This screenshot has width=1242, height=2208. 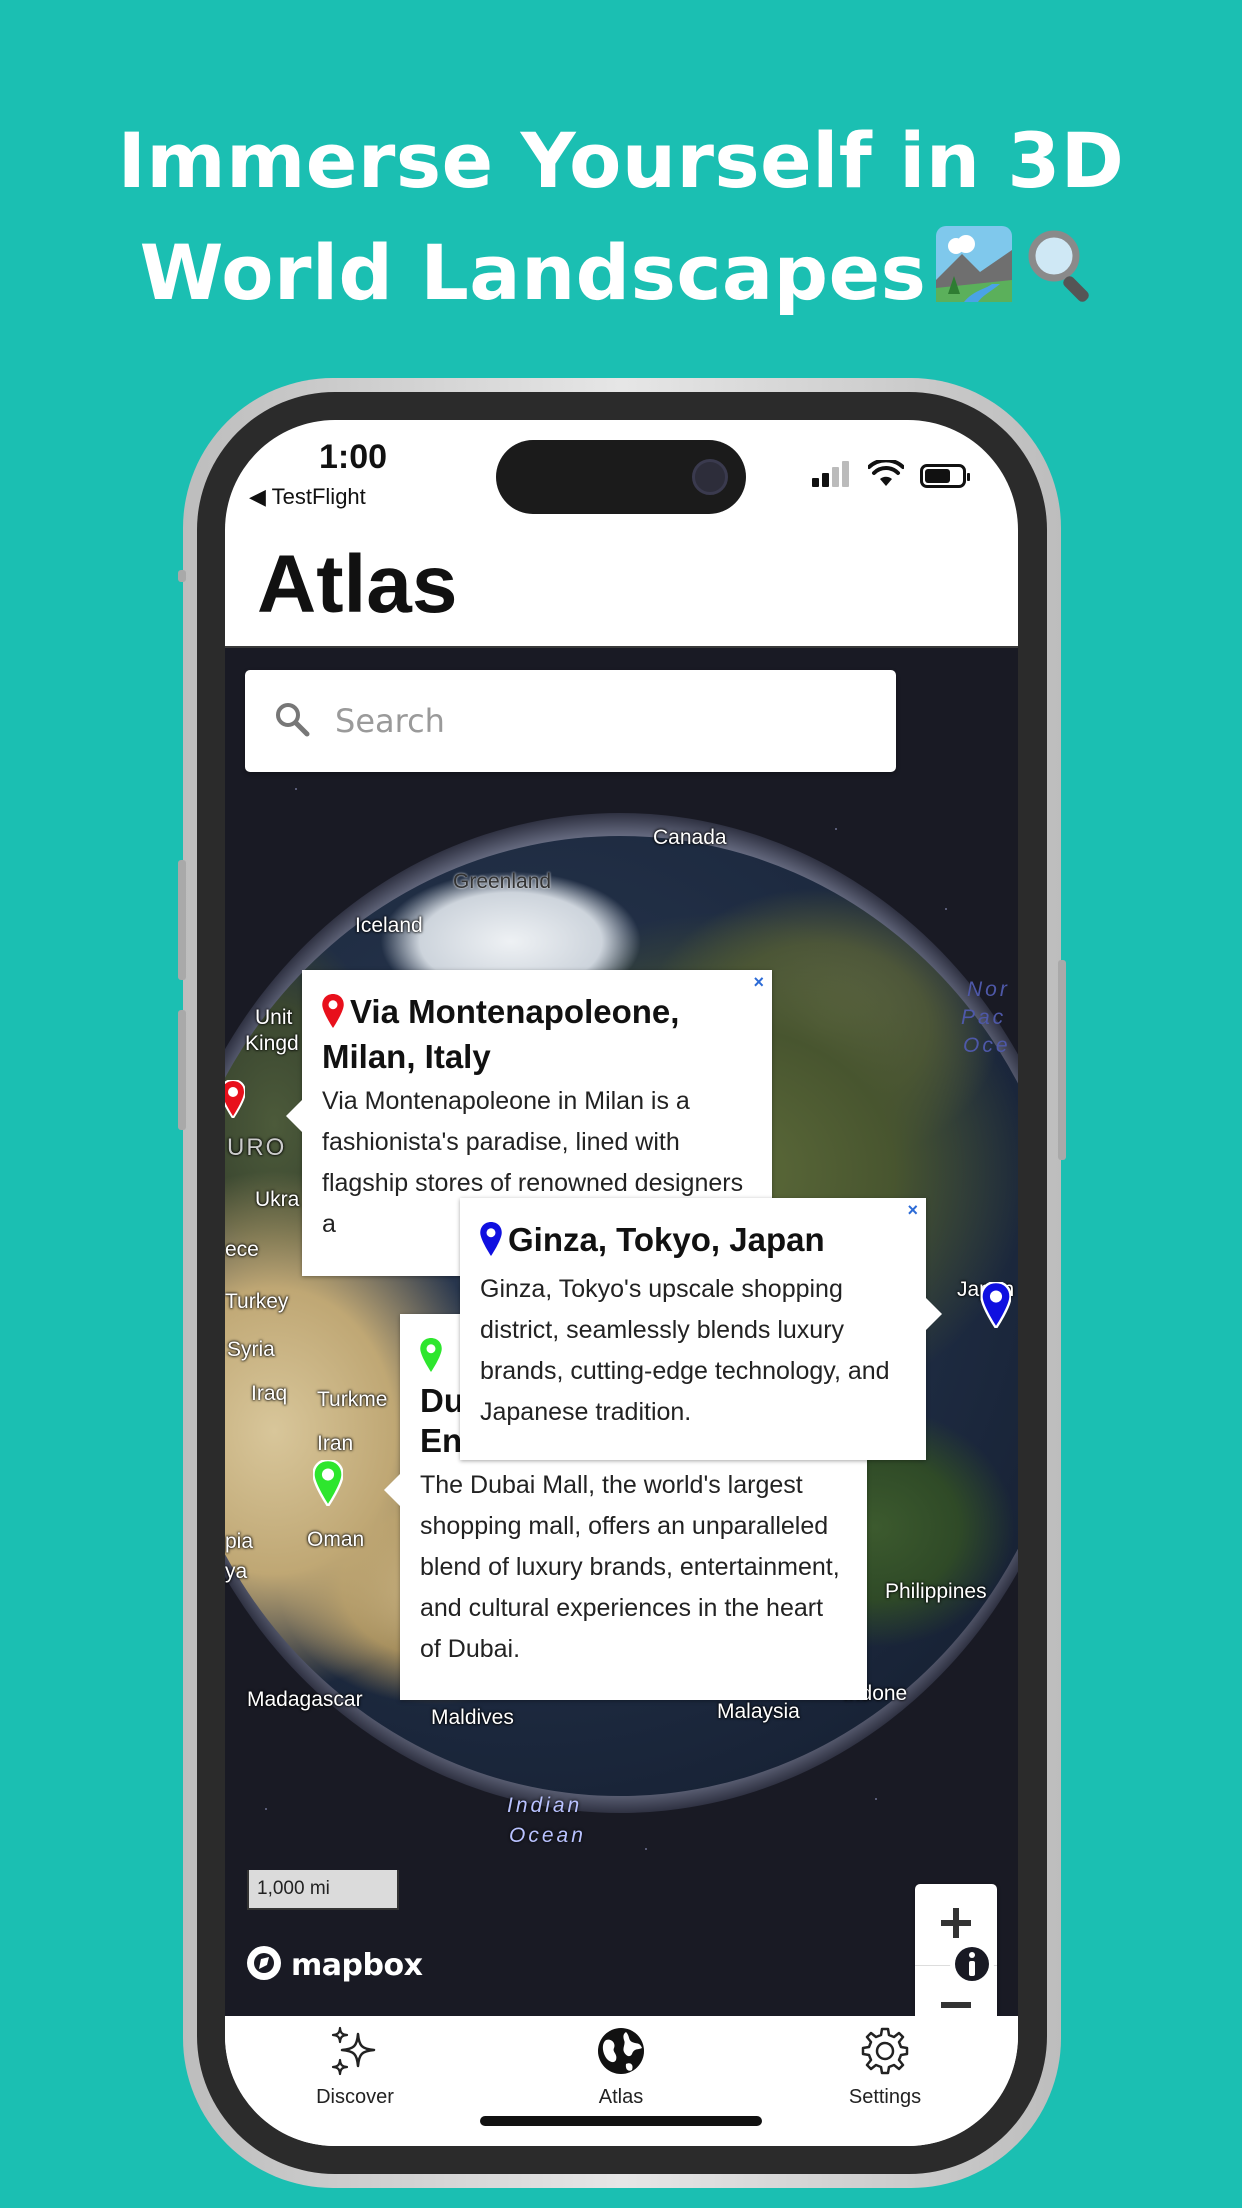 I want to click on globe-icon, so click(x=621, y=2054).